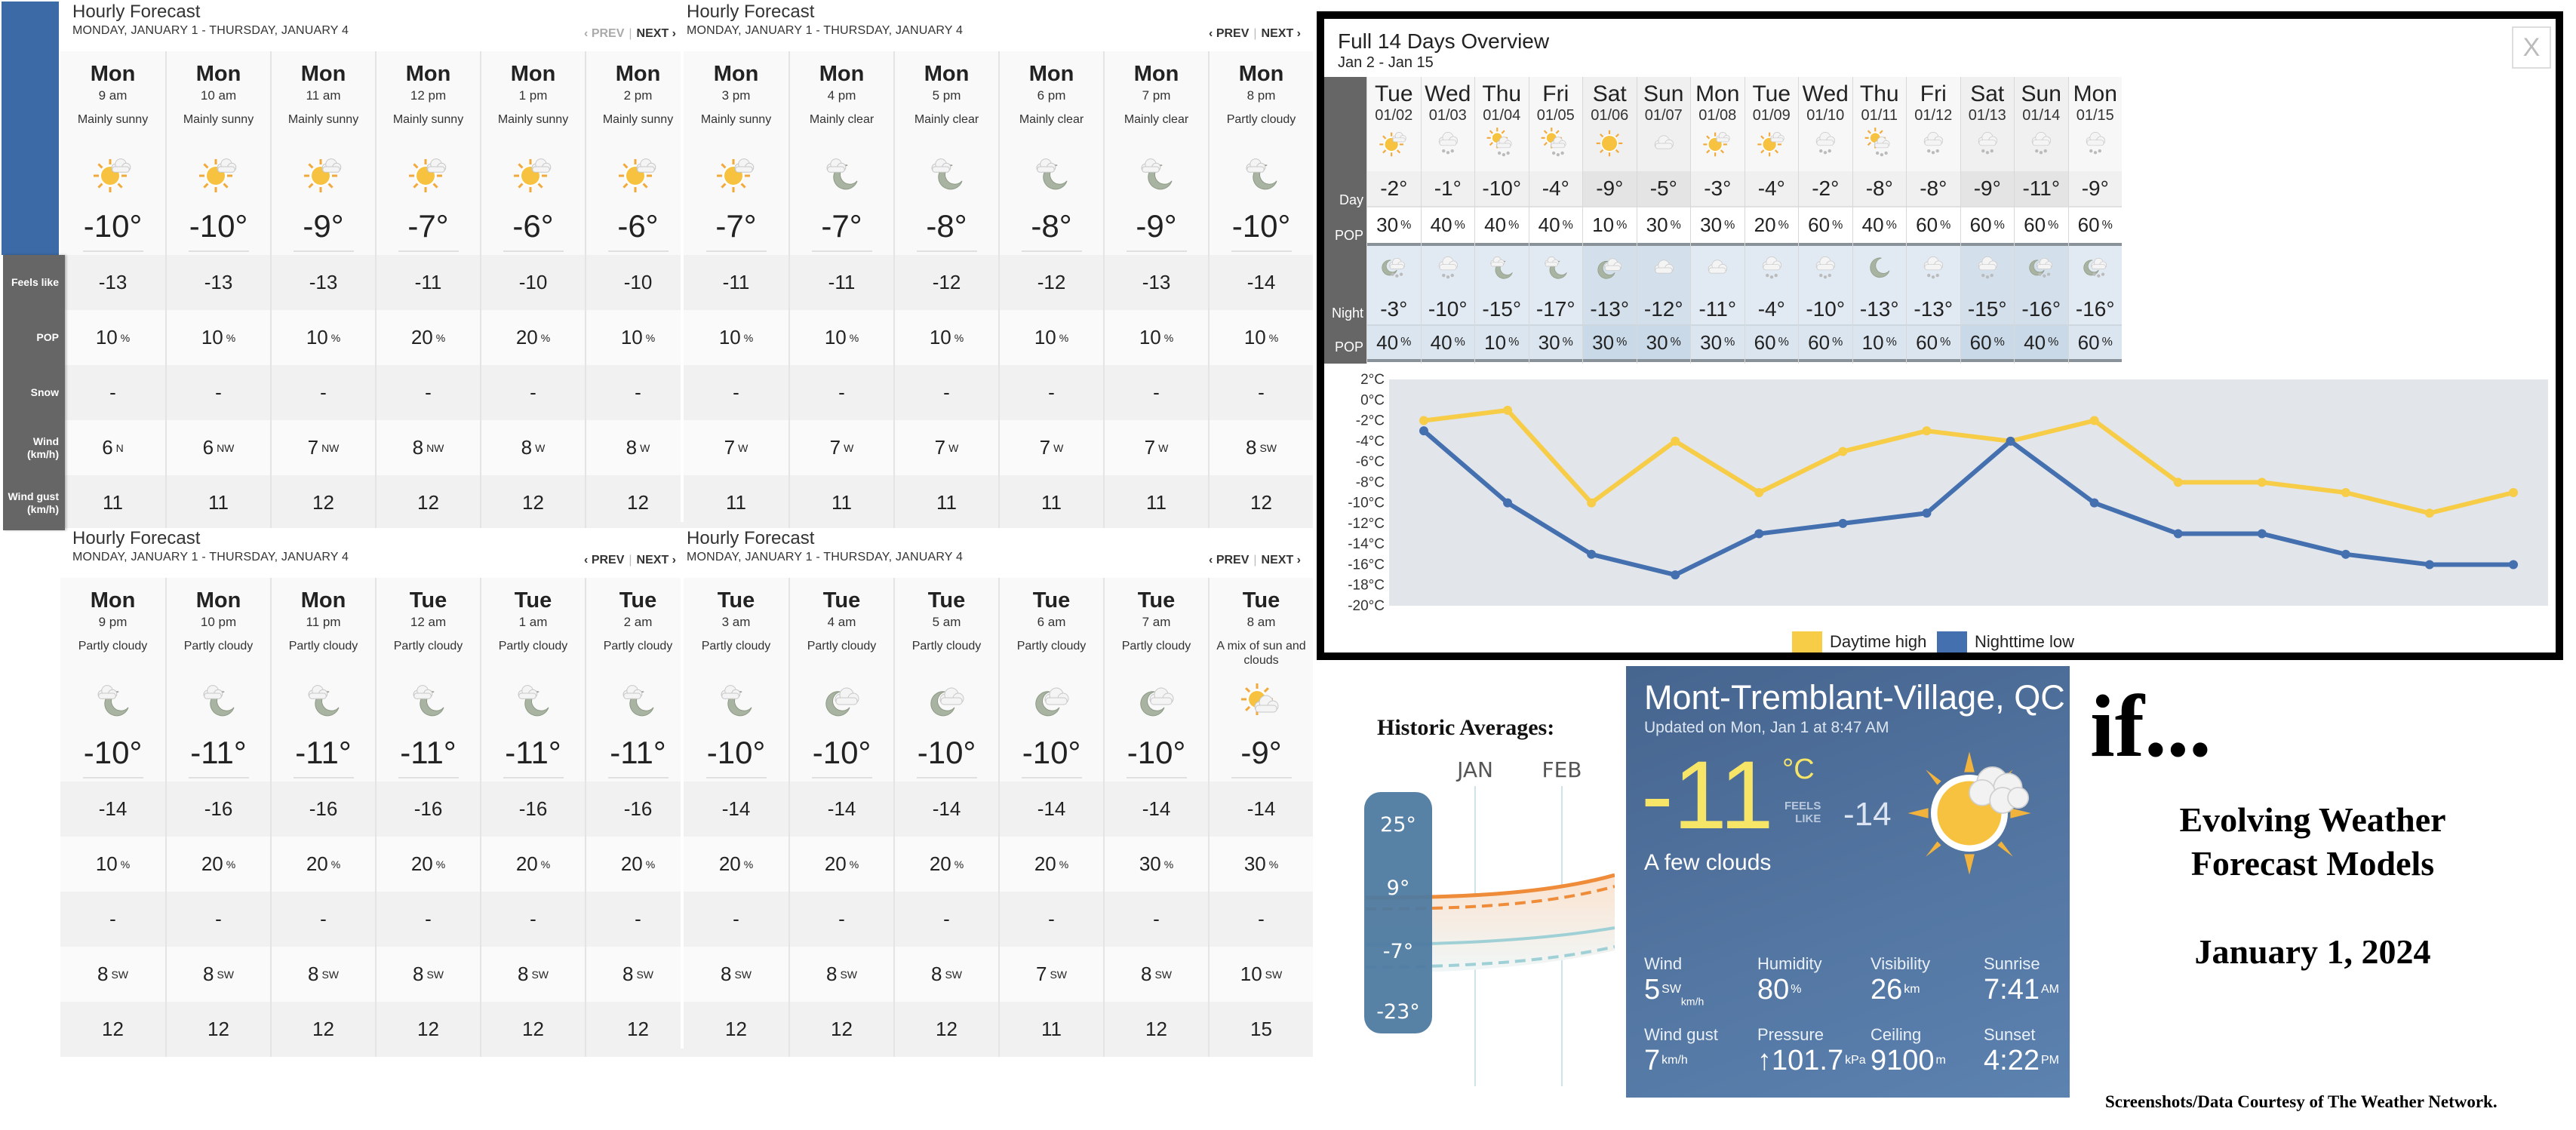 The height and width of the screenshot is (1130, 2576). Describe the element at coordinates (1393, 144) in the screenshot. I see `sun-cloud-icon` at that location.